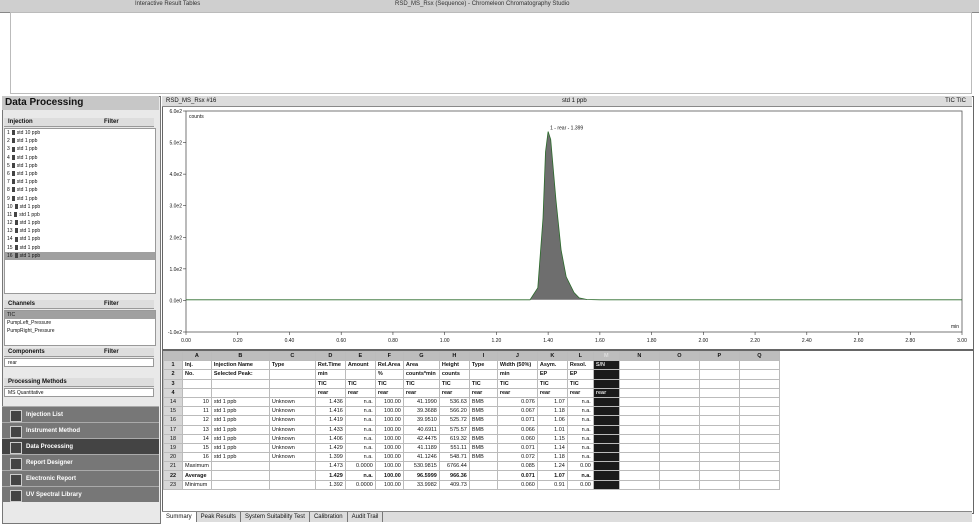 This screenshot has height=528, width=979. Describe the element at coordinates (330, 365) in the screenshot. I see `header-cell: Ret.Time` at that location.